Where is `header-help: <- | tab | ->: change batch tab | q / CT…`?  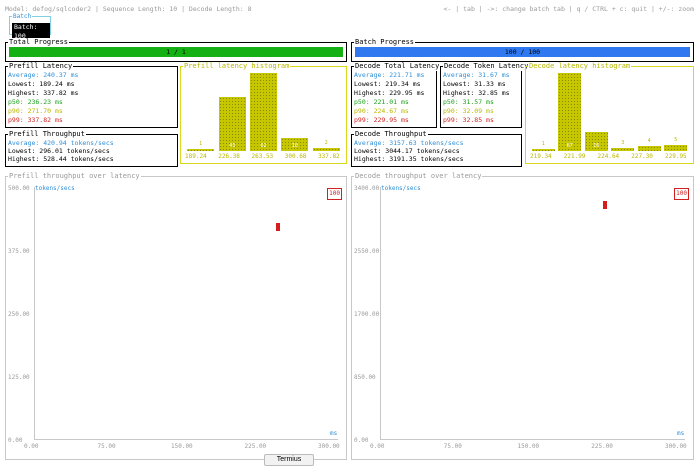
header-help: <- | tab | ->: change batch tab | q / CT… is located at coordinates (568, 9).